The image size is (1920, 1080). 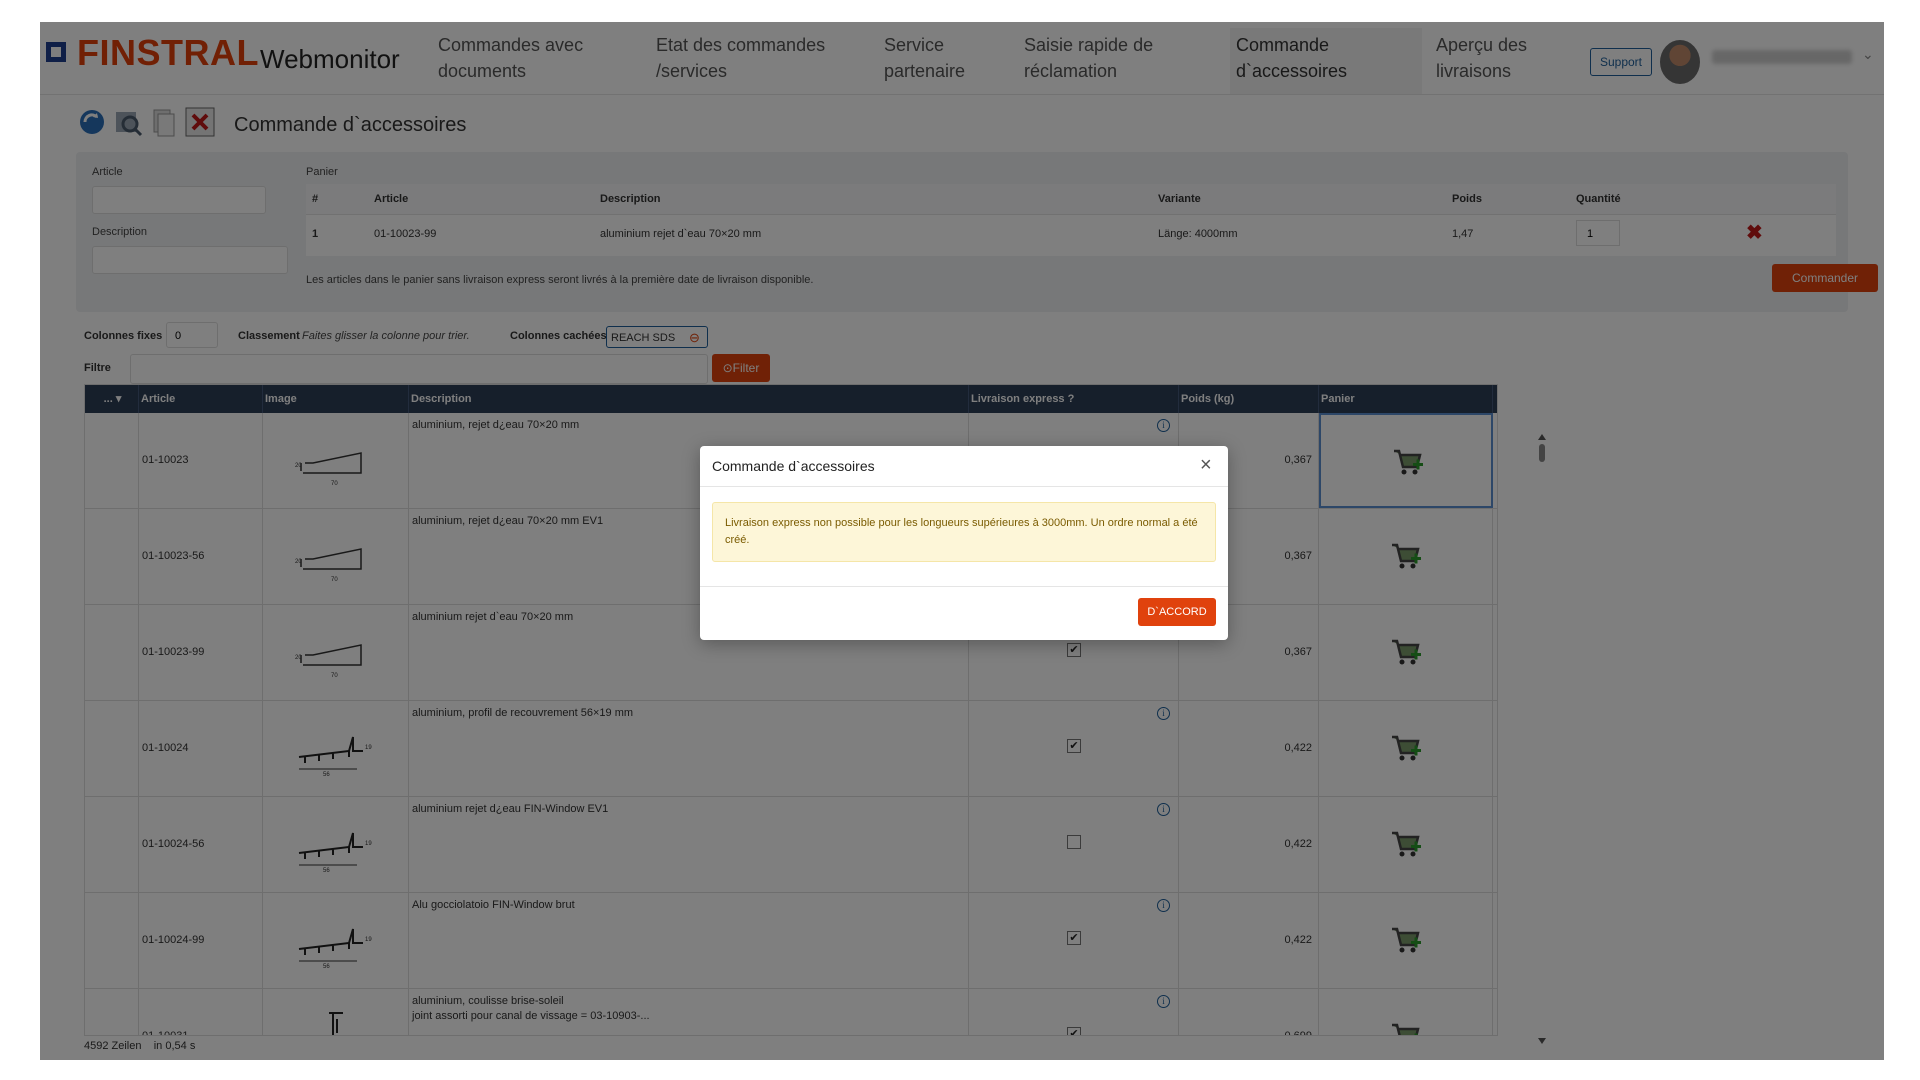 I want to click on dialog-ok-button: D`ACCORD, so click(x=1177, y=612).